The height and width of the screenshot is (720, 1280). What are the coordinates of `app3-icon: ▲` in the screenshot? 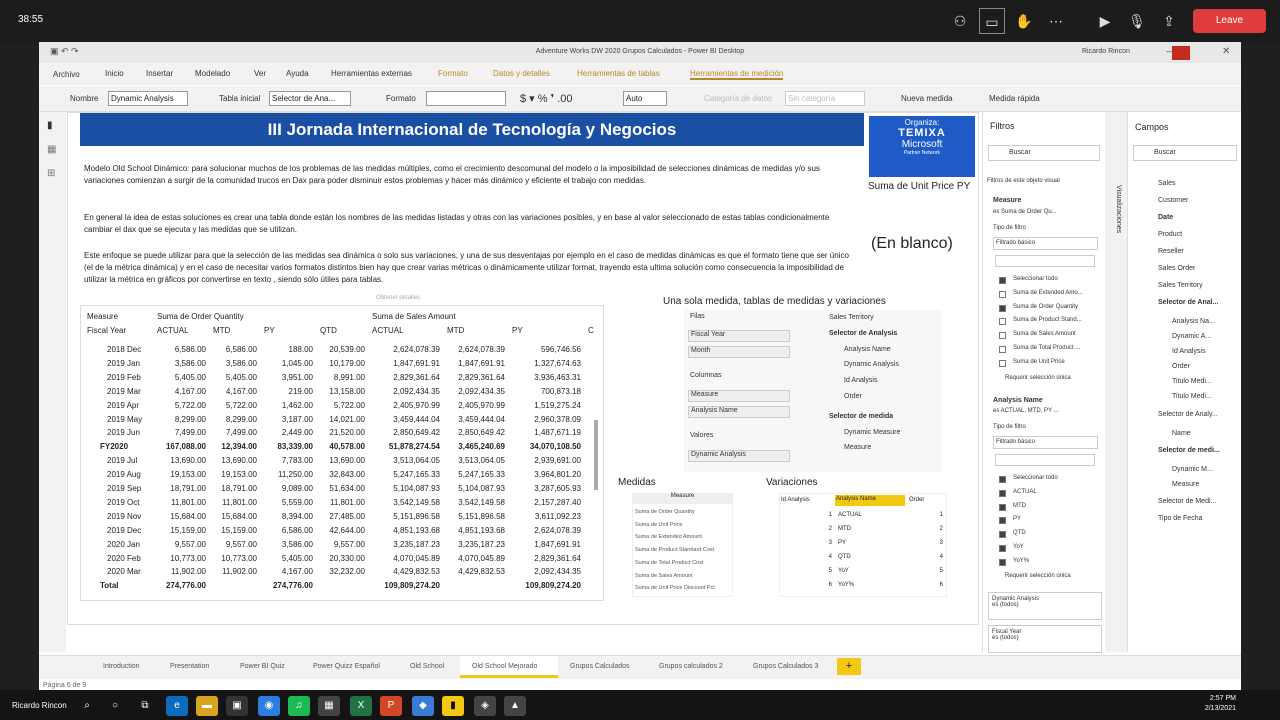 It's located at (515, 706).